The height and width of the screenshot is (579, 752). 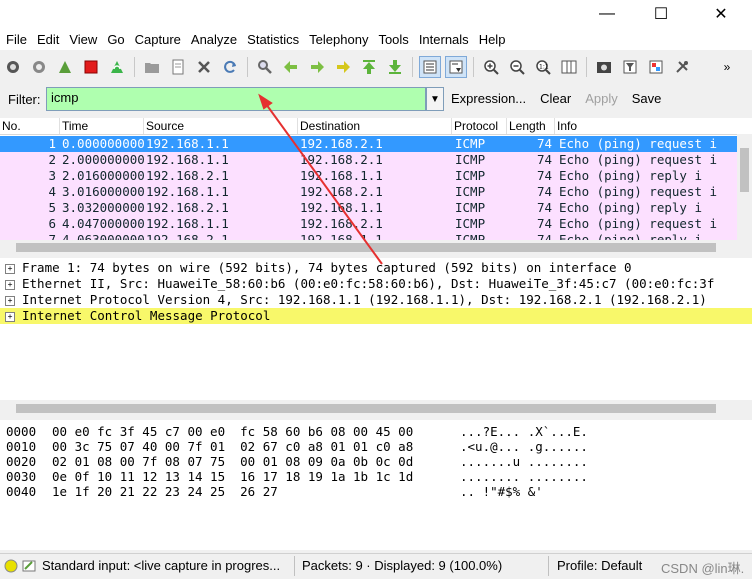 I want to click on go-last-icon, so click(x=395, y=67).